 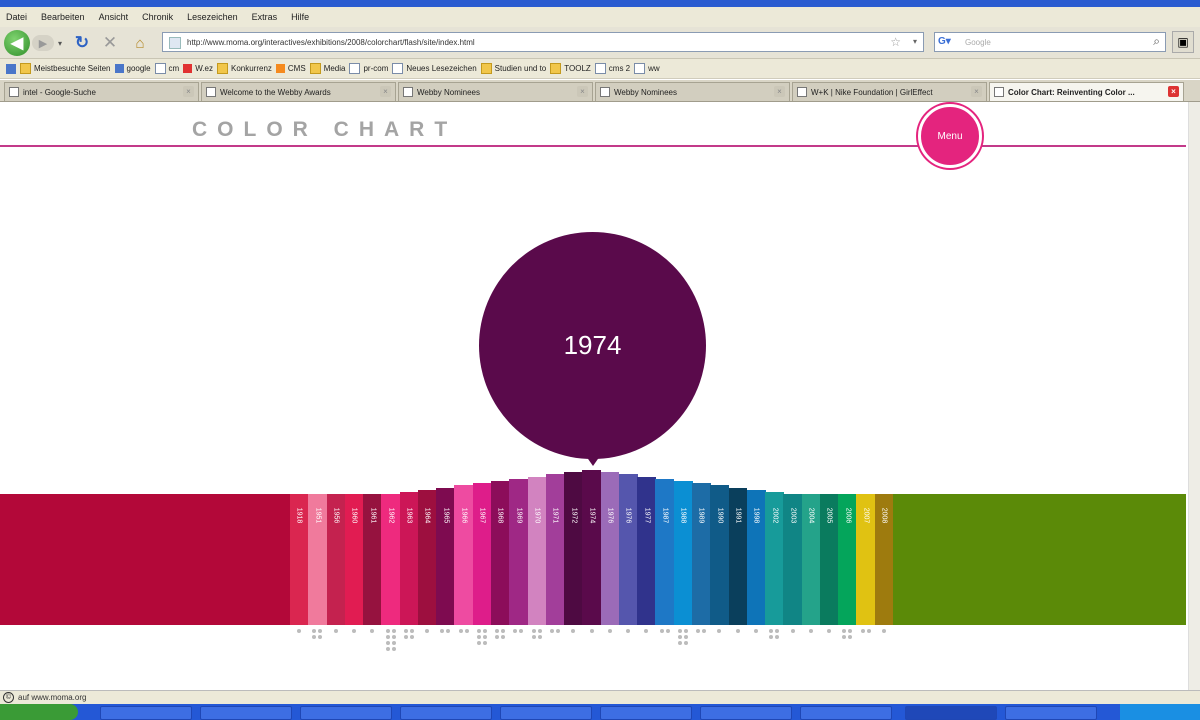 I want to click on tab: Welcome to the Webby Awards ×, so click(x=298, y=91).